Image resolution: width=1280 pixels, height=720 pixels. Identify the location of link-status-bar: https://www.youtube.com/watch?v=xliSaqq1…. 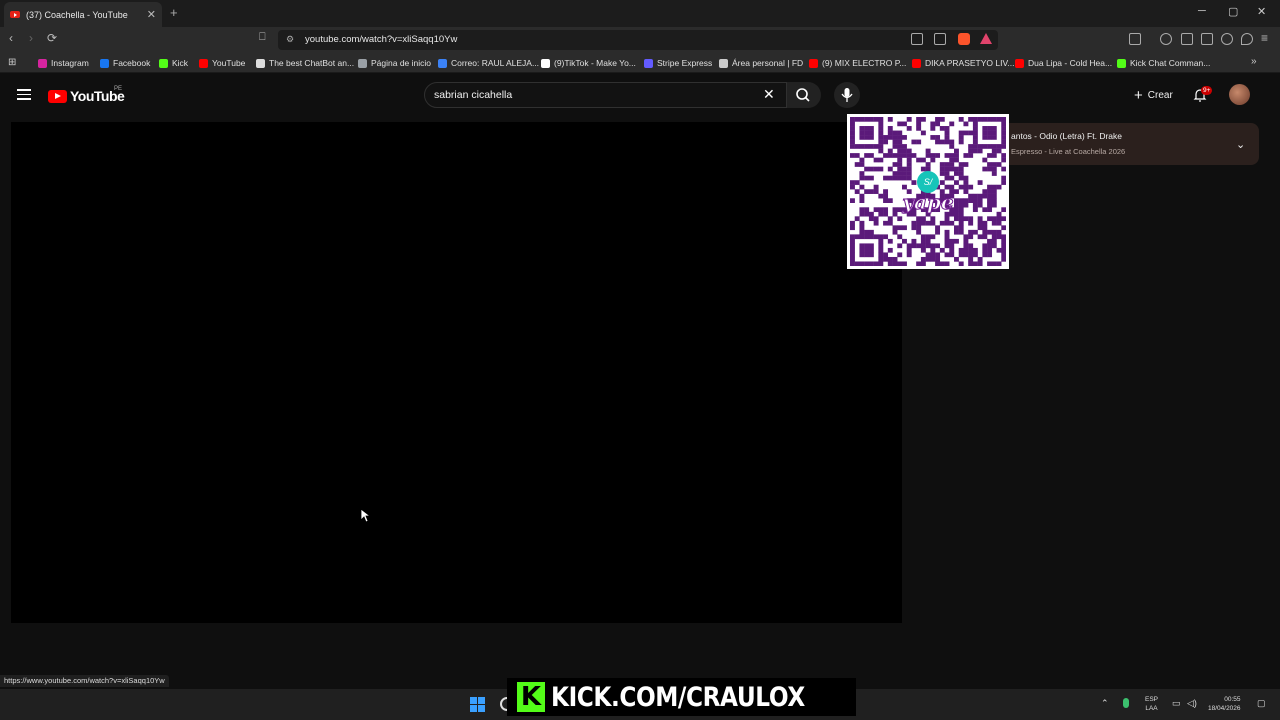
(84, 681).